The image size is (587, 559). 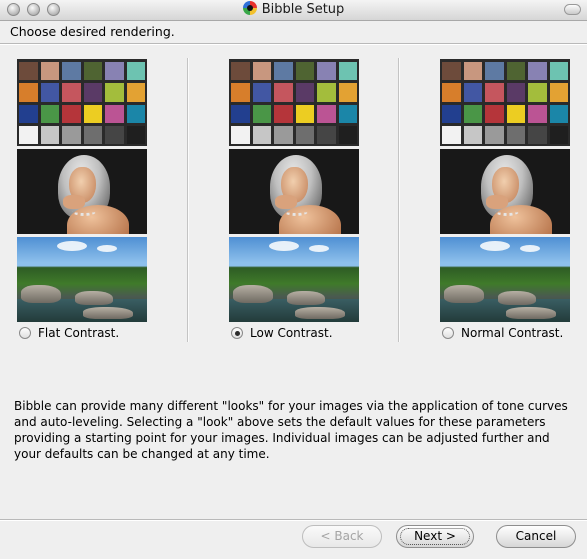 What do you see at coordinates (572, 9) in the screenshot?
I see `toolbar-toggle-button` at bounding box center [572, 9].